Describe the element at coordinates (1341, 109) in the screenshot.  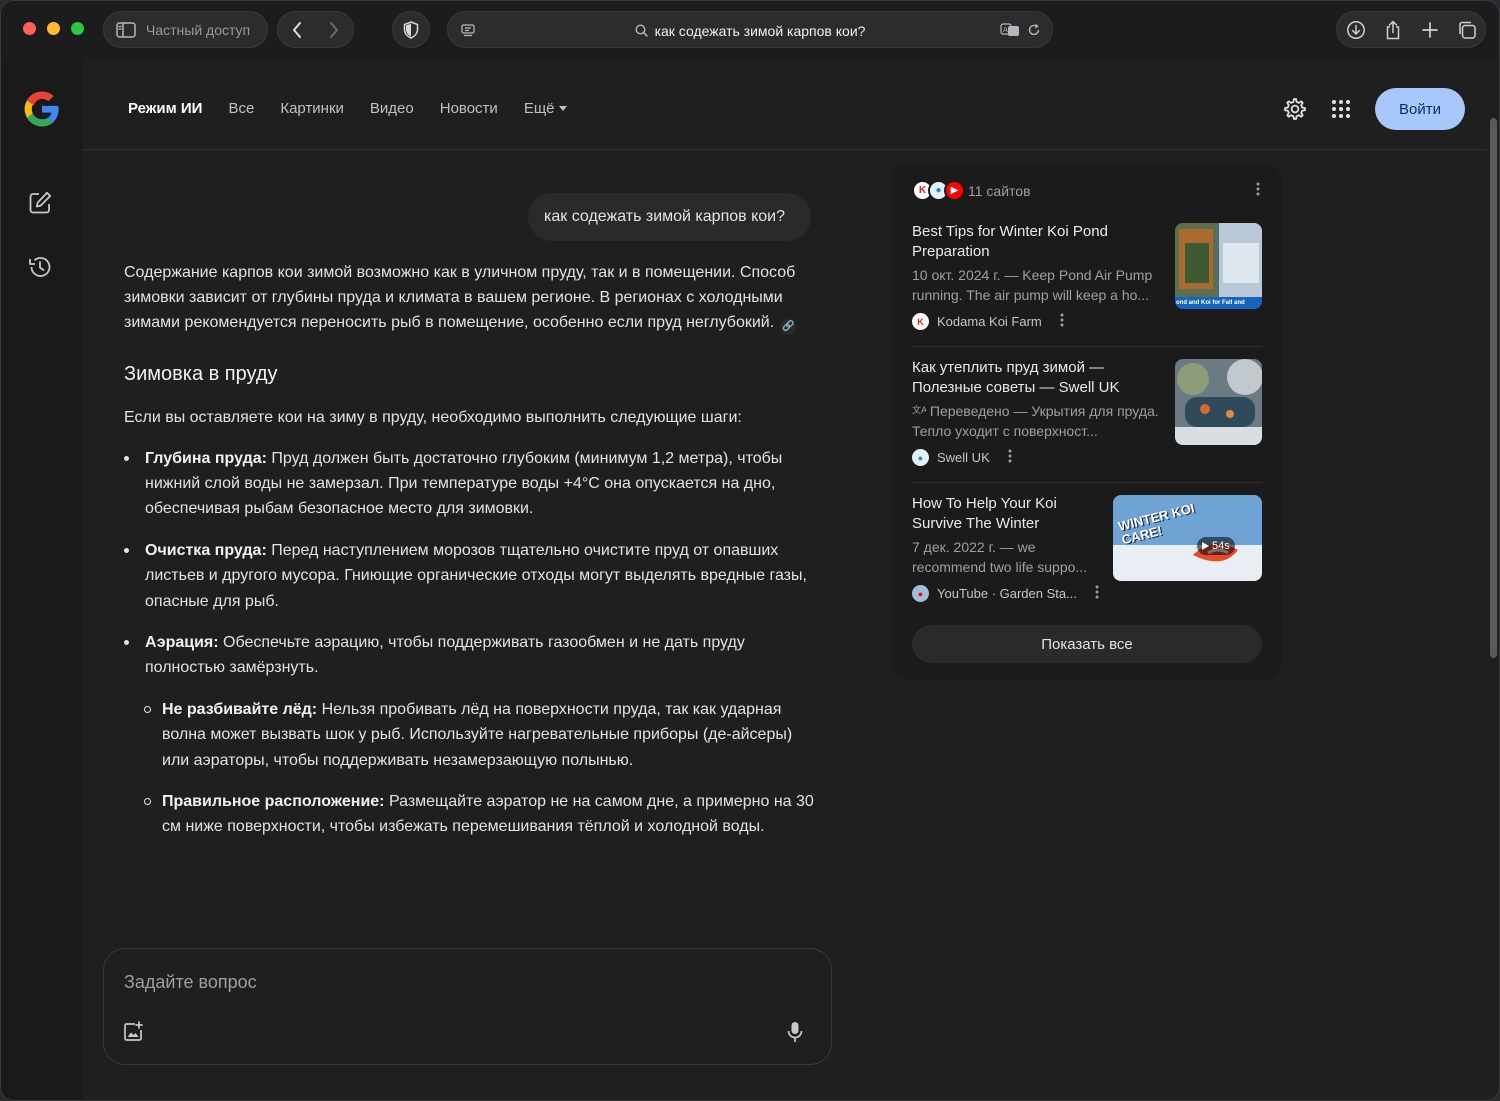
I see `apps-grid-icon` at that location.